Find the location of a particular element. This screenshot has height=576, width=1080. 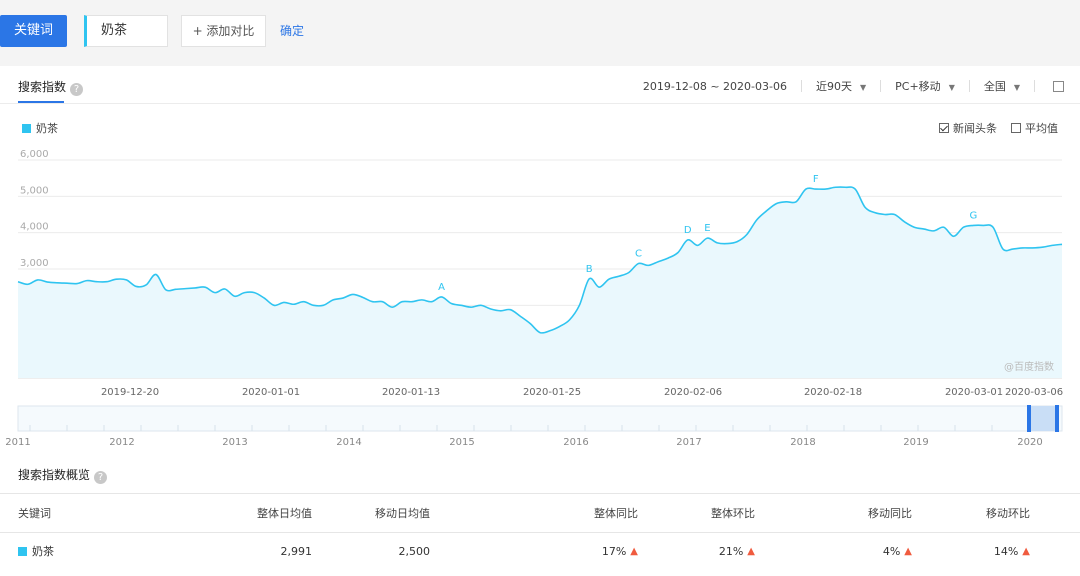

search-bar: 关键词 奶茶 + 添加对比 确定 is located at coordinates (540, 33).